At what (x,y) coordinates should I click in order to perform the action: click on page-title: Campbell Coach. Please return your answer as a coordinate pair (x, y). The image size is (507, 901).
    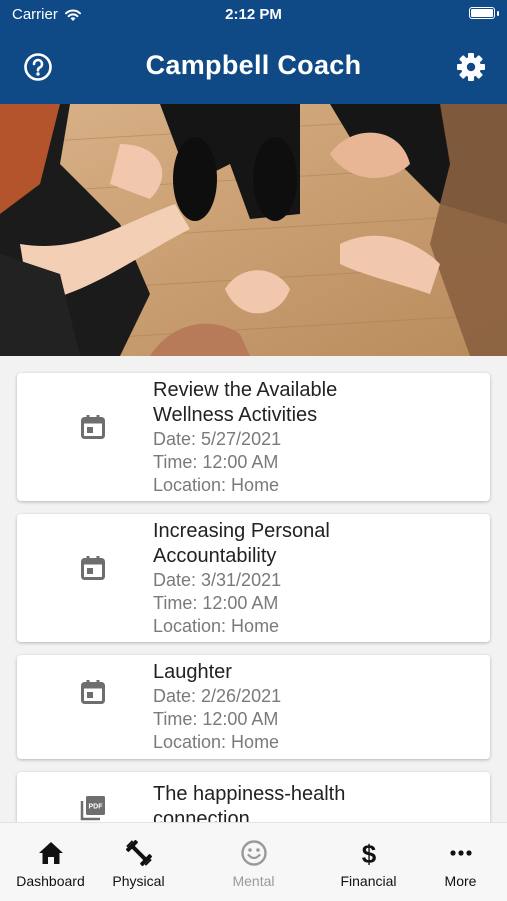
    Looking at the image, I should click on (253, 65).